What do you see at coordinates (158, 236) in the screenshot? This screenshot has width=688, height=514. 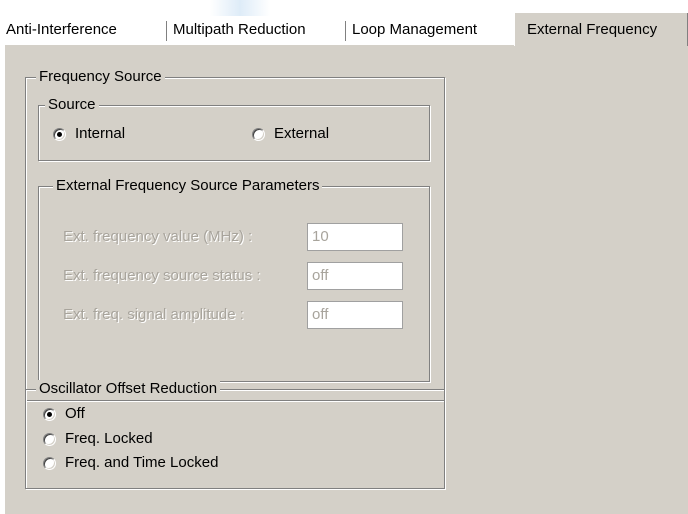 I see `freq-value-label: Ext. frequency value (MHz) :` at bounding box center [158, 236].